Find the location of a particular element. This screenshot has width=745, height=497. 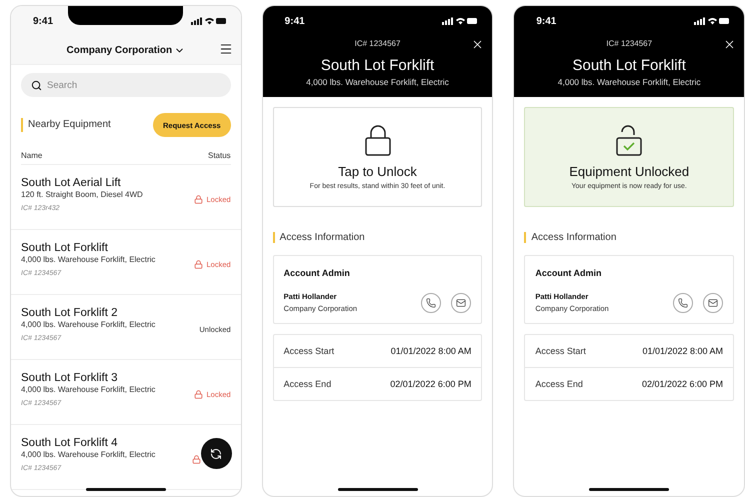

search-icon is located at coordinates (36, 85).